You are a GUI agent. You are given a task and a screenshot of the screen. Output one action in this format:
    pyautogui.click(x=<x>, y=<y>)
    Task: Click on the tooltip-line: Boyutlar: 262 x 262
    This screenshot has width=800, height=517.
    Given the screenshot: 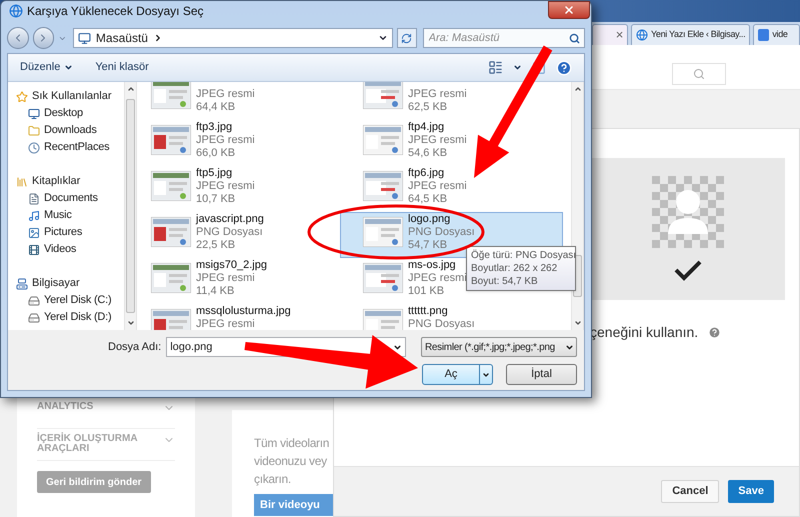 What is the action you would take?
    pyautogui.click(x=514, y=268)
    